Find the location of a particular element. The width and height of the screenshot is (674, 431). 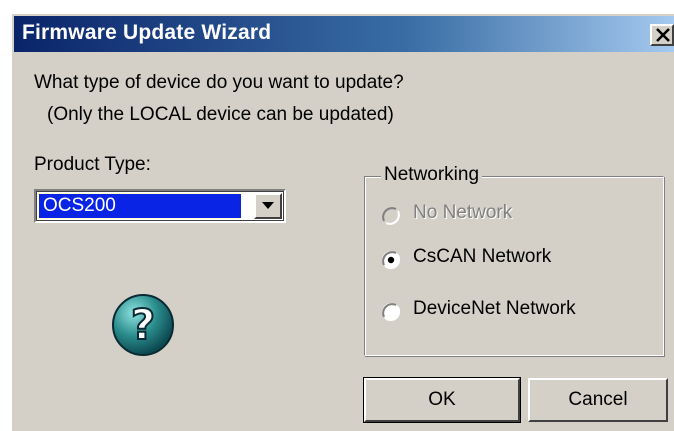

cancel-button: Cancel is located at coordinates (598, 400).